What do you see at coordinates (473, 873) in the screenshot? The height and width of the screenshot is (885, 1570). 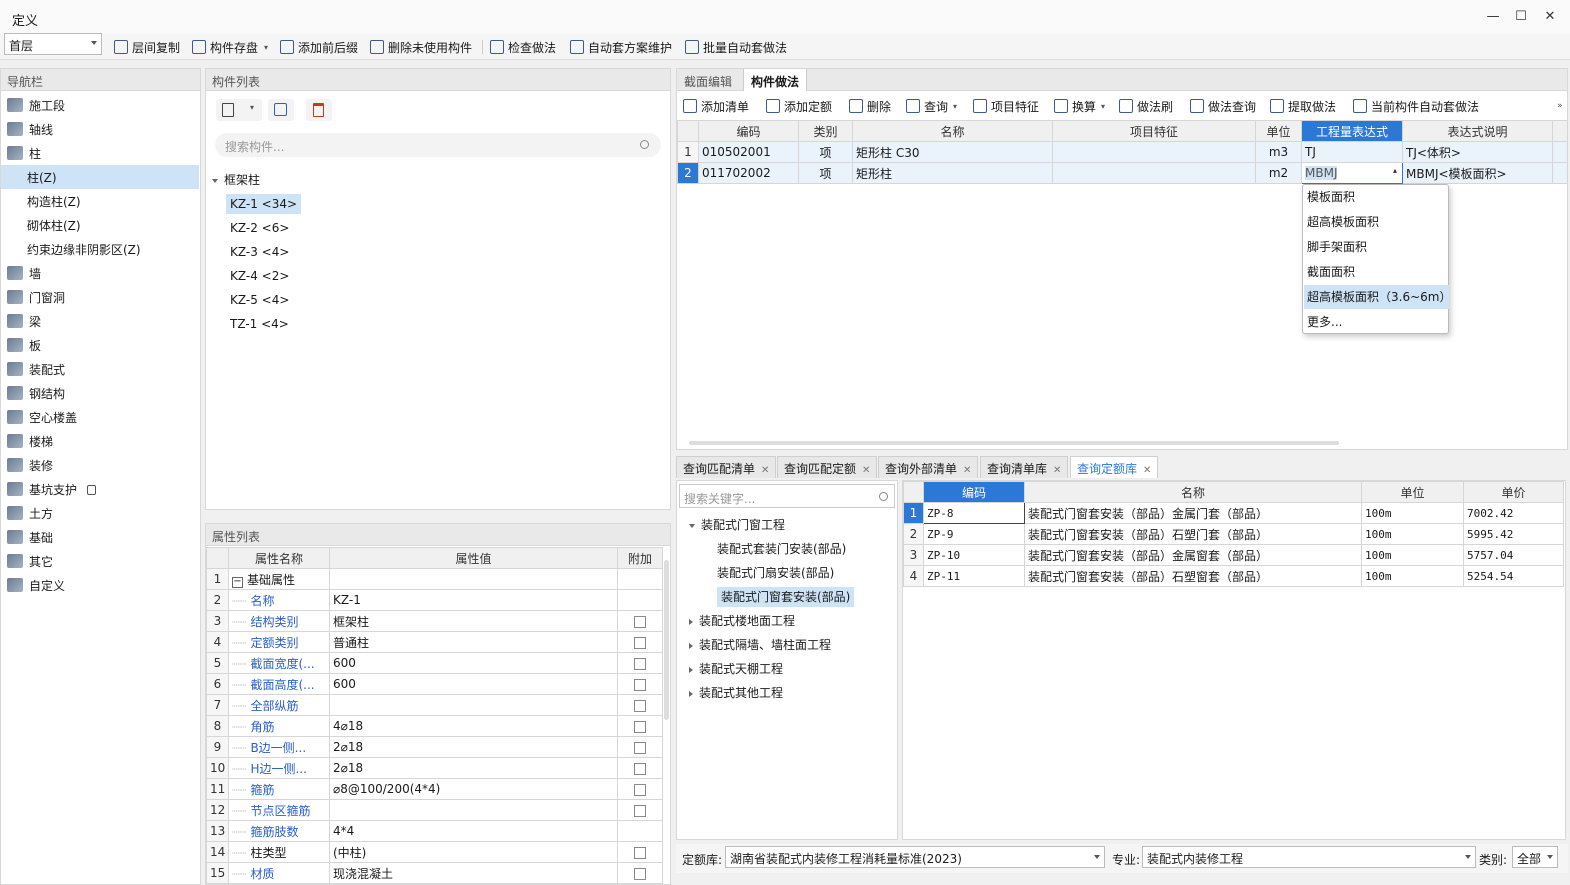 I see `property-value: 现浇混凝土` at bounding box center [473, 873].